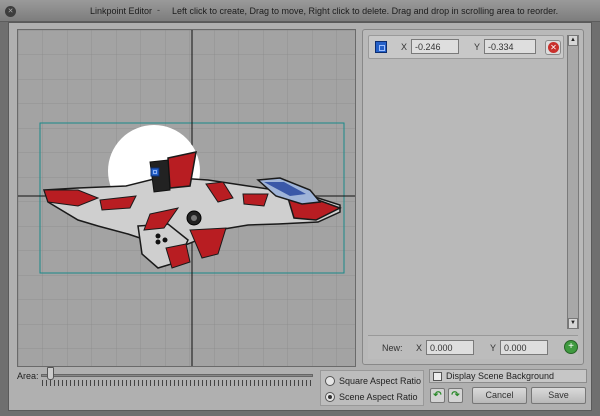 The width and height of the screenshot is (600, 416). I want to click on new-x-field: 0.000, so click(450, 347).